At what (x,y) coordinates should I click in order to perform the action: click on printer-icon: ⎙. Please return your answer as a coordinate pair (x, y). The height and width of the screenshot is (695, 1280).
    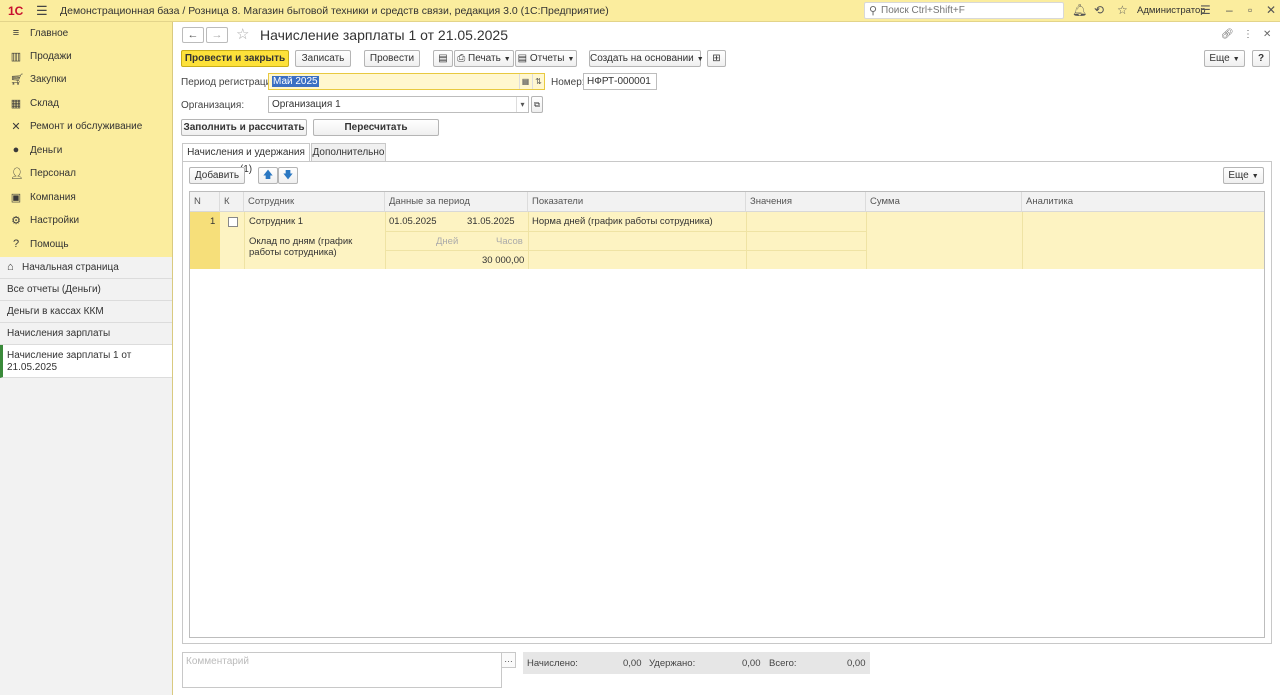
    Looking at the image, I should click on (463, 58).